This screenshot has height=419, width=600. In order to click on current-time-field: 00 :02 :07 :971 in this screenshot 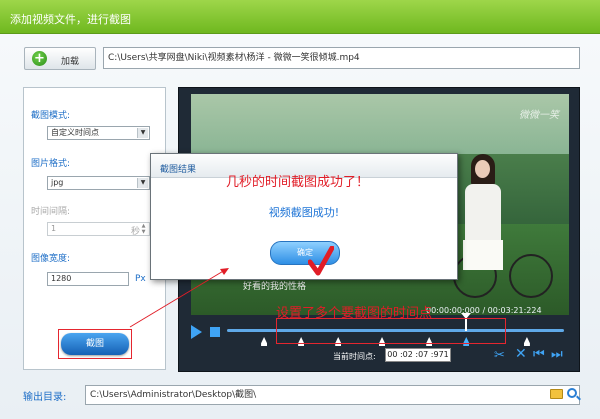, I will do `click(418, 355)`.